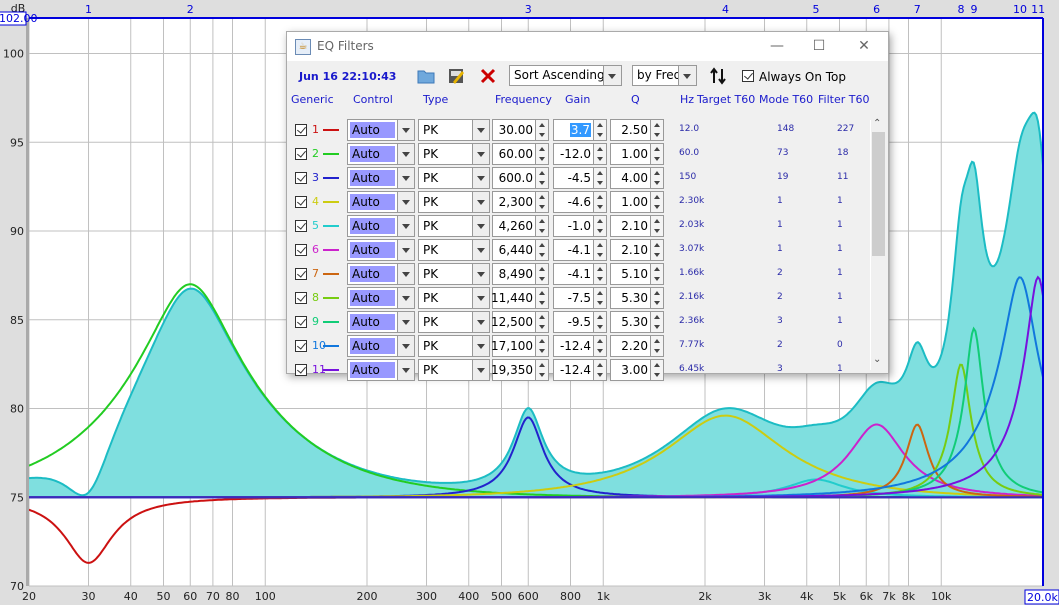  I want to click on gain-spinner: -9.5, so click(580, 322).